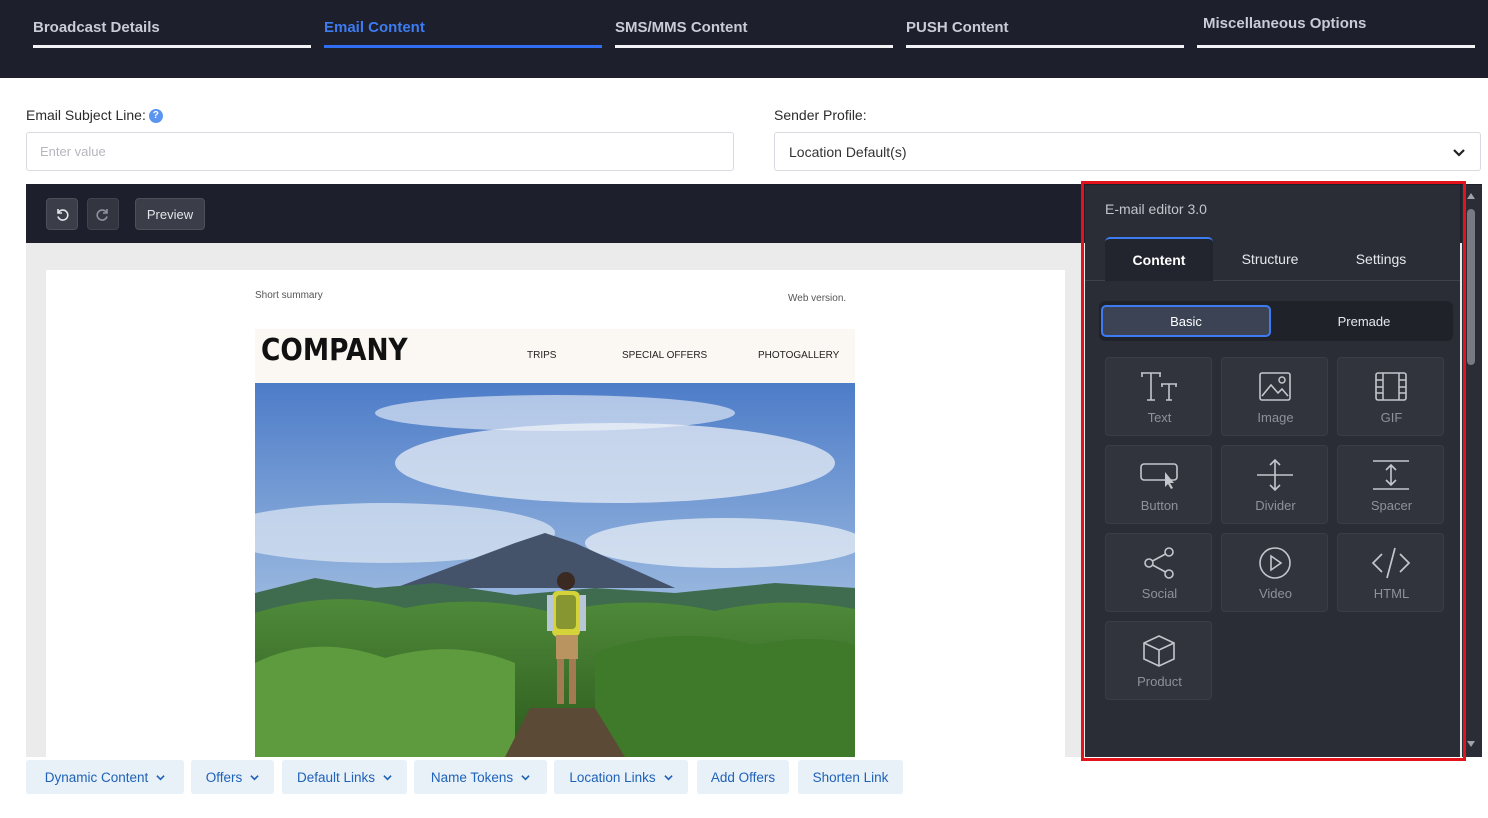 The image size is (1488, 818). I want to click on undo-button, so click(62, 214).